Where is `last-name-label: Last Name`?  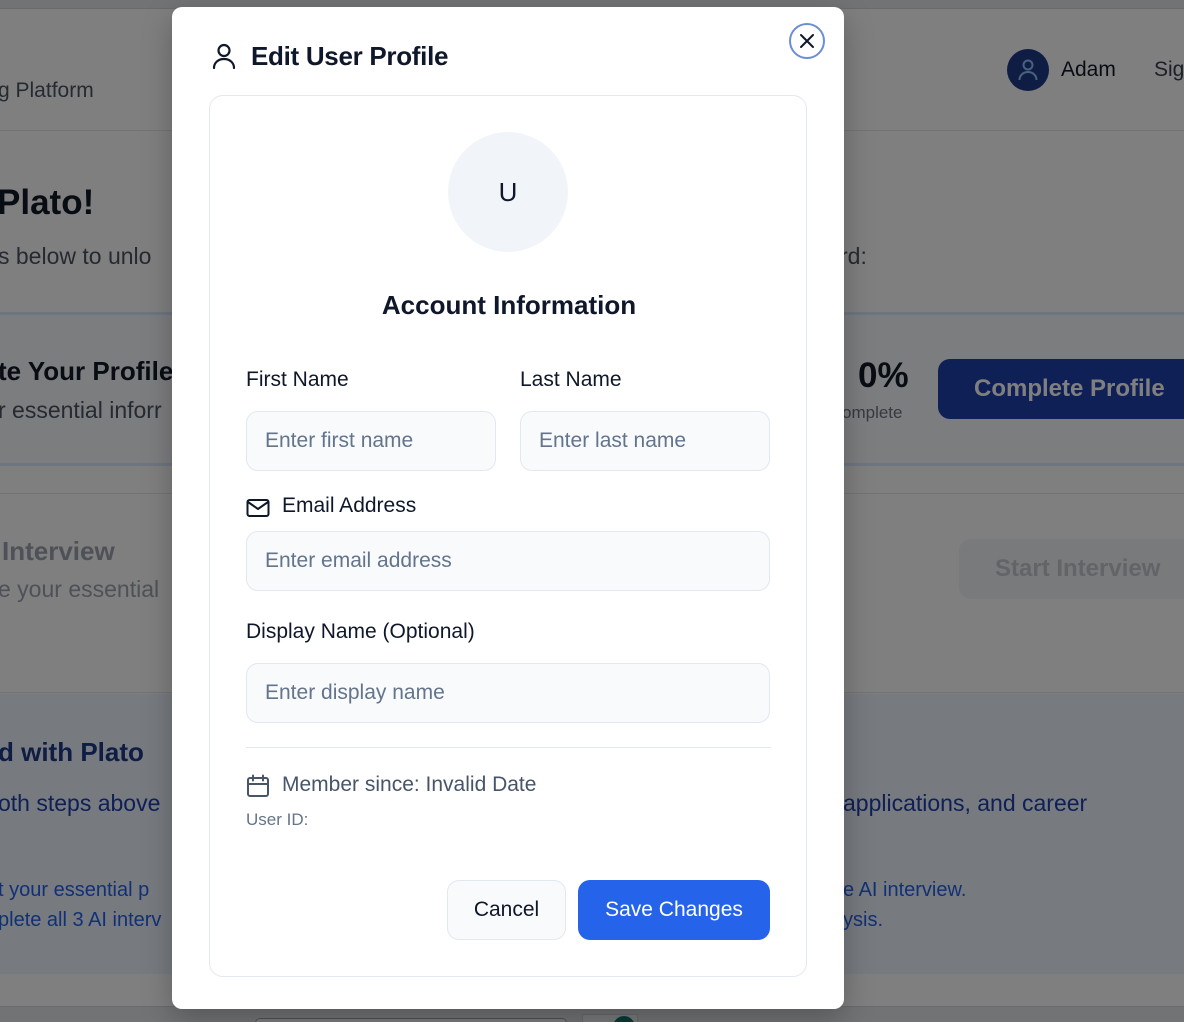
last-name-label: Last Name is located at coordinates (571, 379).